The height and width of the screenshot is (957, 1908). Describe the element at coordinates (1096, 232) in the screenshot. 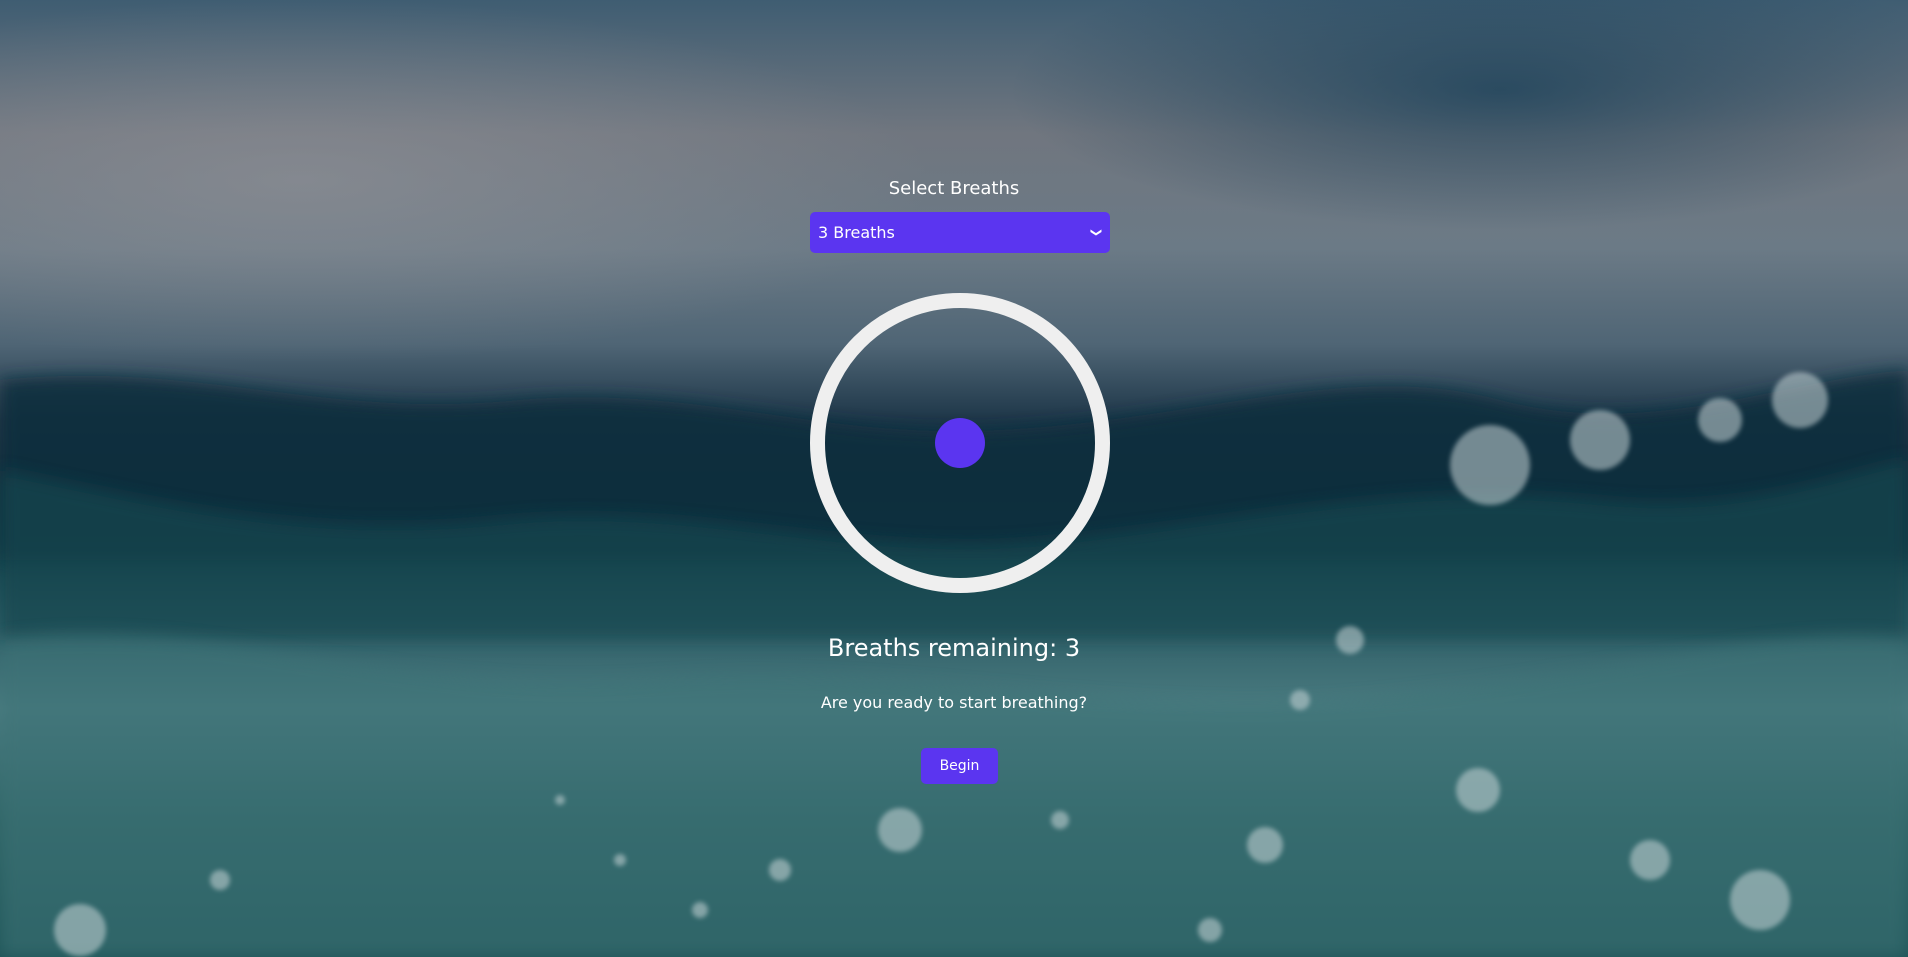

I see `chevron-down-icon: ❯` at that location.